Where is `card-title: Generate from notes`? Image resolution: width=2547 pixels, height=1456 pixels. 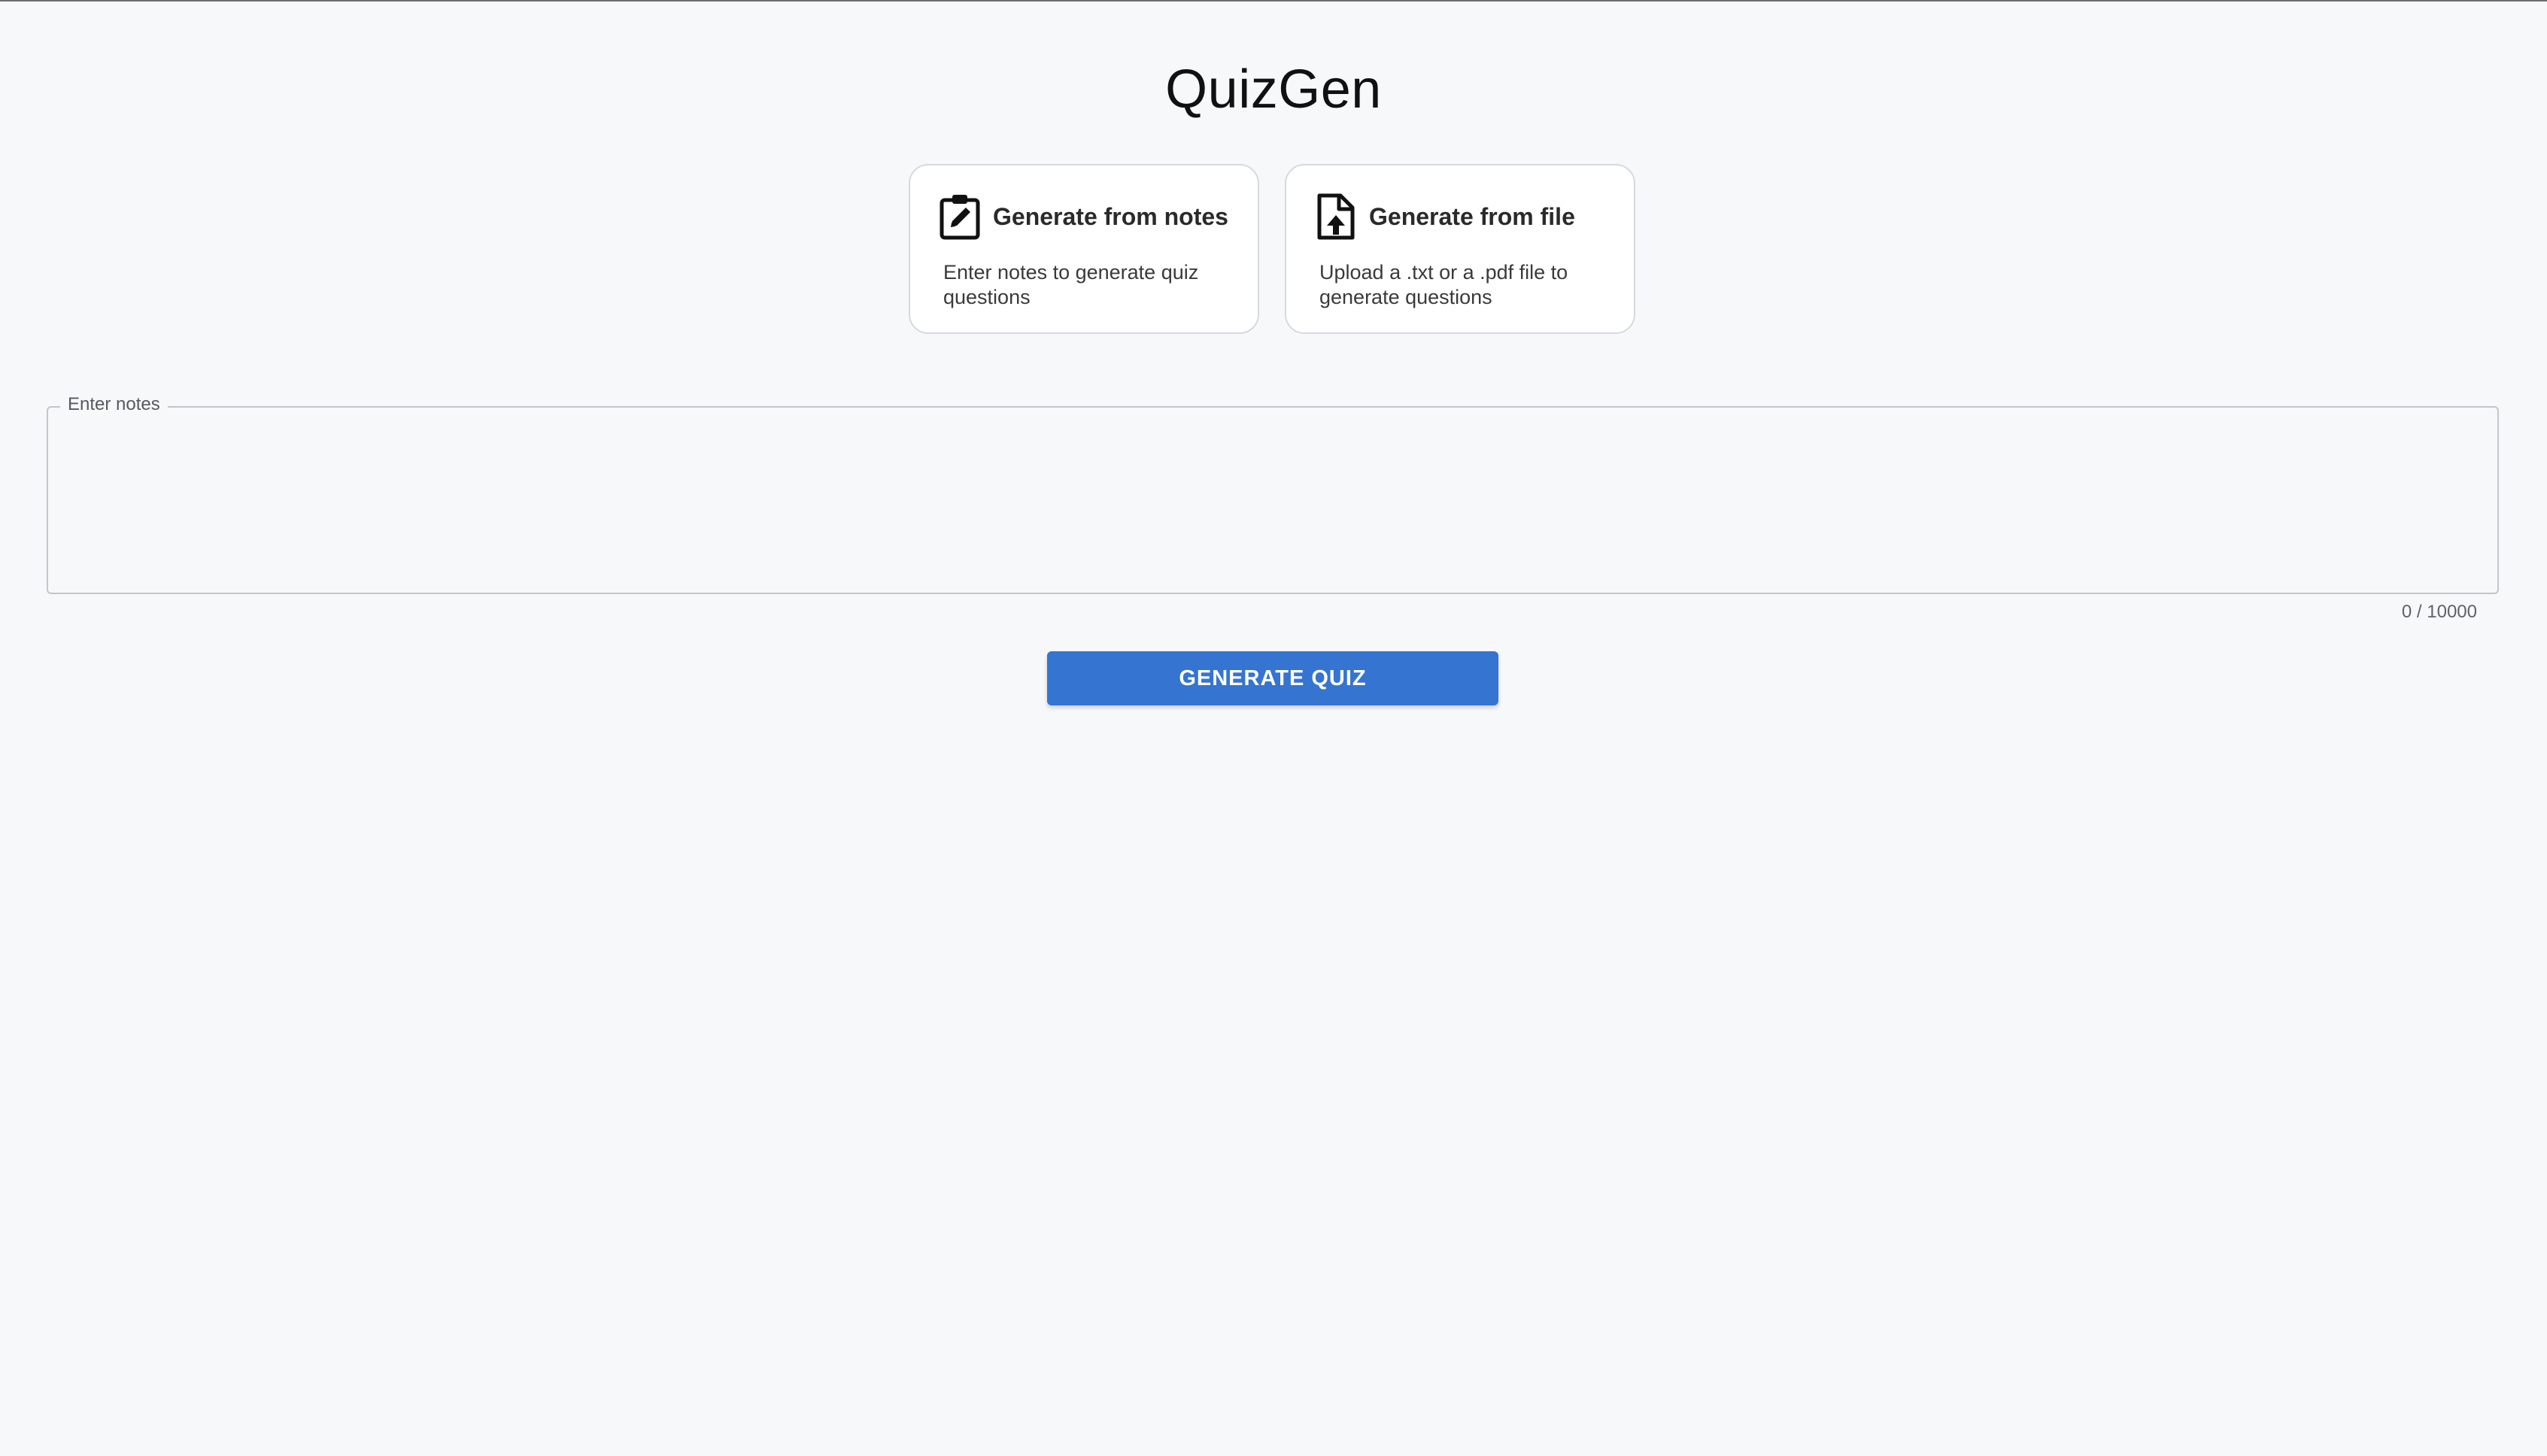 card-title: Generate from notes is located at coordinates (1110, 216).